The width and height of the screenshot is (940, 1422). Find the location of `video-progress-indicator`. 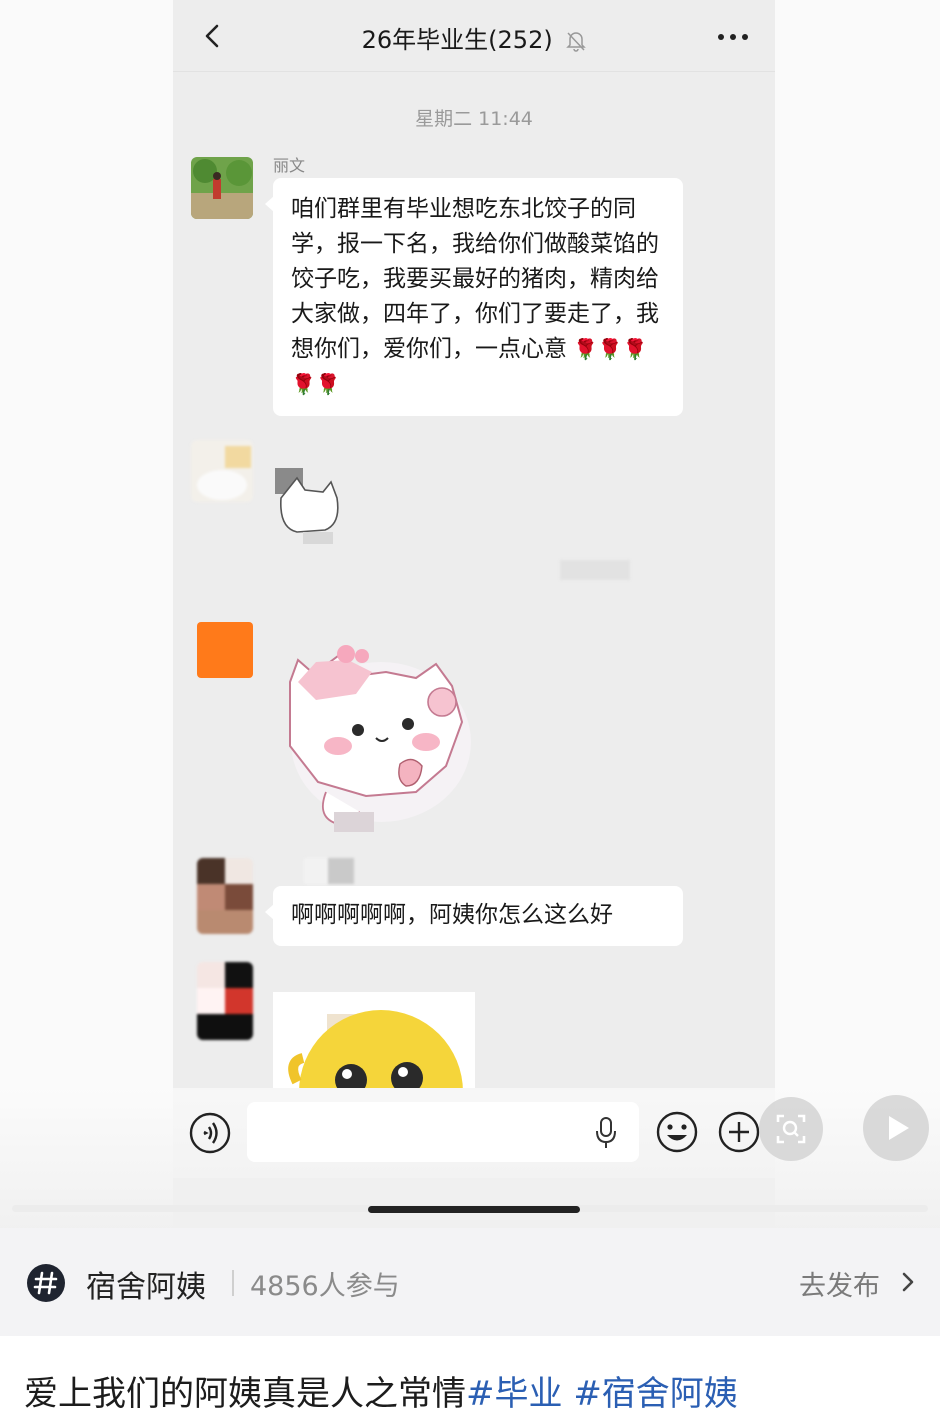

video-progress-indicator is located at coordinates (474, 1209).